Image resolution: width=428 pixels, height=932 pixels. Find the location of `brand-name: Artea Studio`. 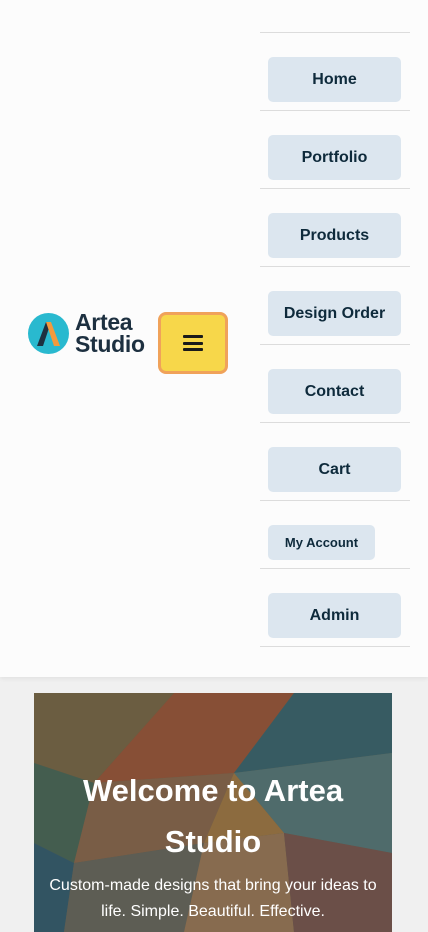

brand-name: Artea Studio is located at coordinates (110, 333).